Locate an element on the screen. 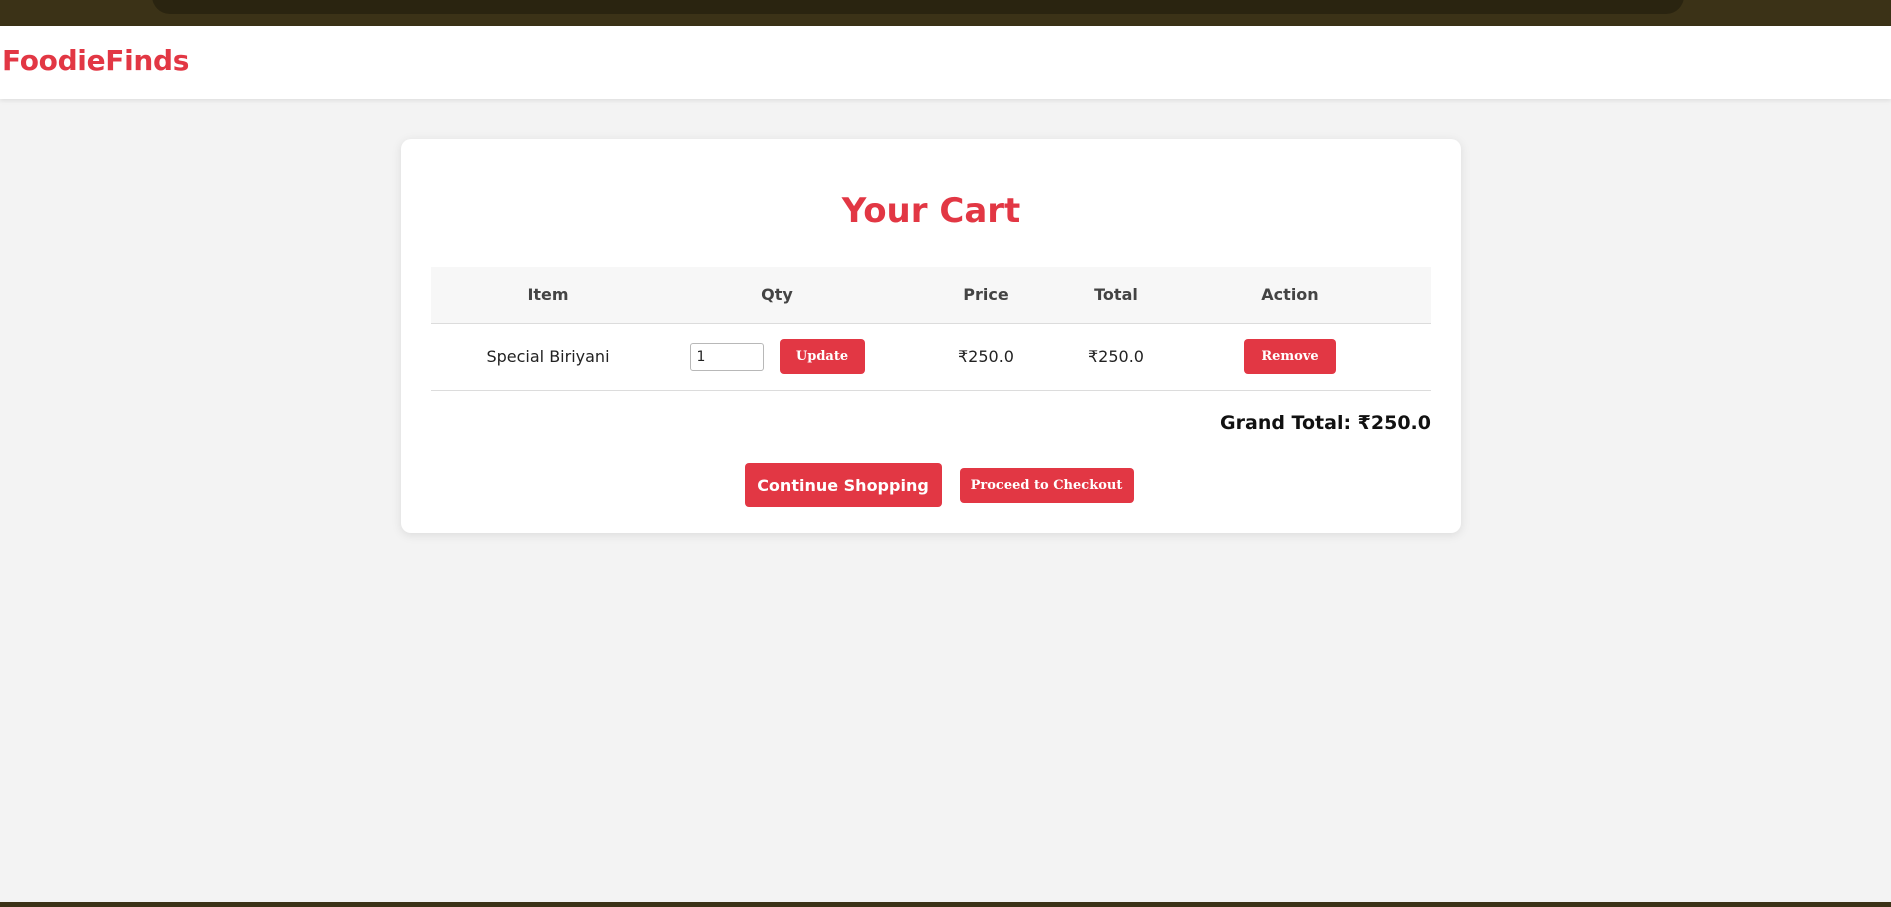 Image resolution: width=1891 pixels, height=907 pixels. column-header-item: Item is located at coordinates (548, 295).